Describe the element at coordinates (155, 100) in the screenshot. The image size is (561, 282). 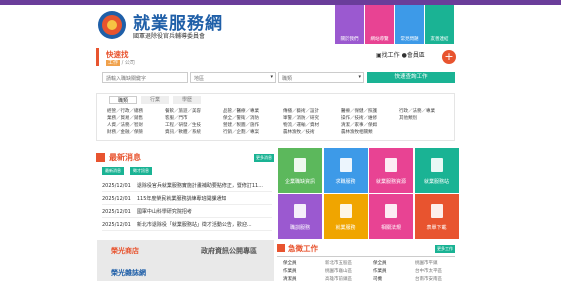
I see `category-tab-1: 行業` at that location.